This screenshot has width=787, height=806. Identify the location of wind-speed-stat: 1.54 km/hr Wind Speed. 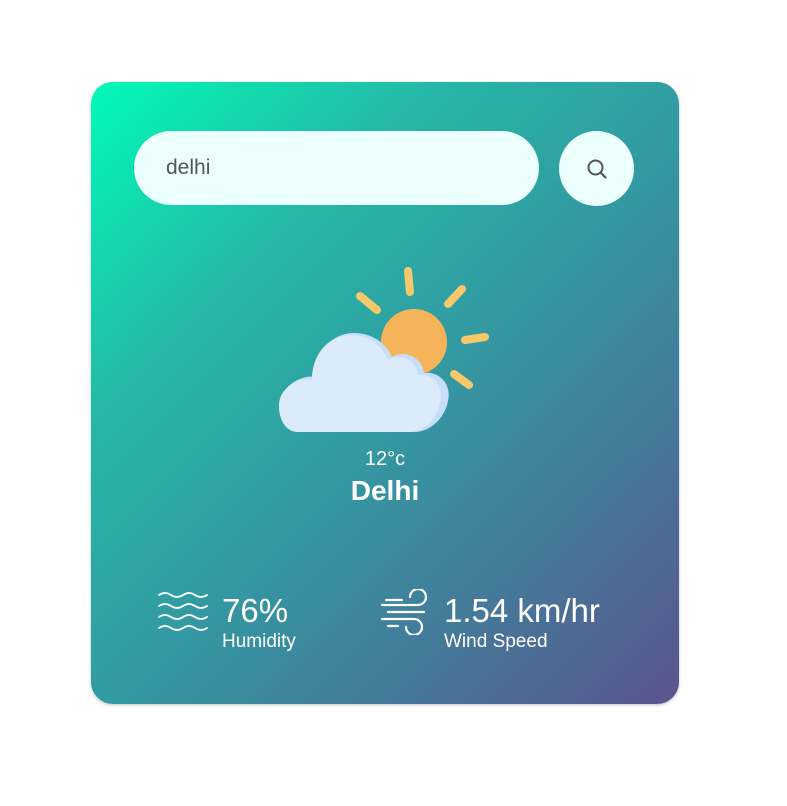
(510, 622).